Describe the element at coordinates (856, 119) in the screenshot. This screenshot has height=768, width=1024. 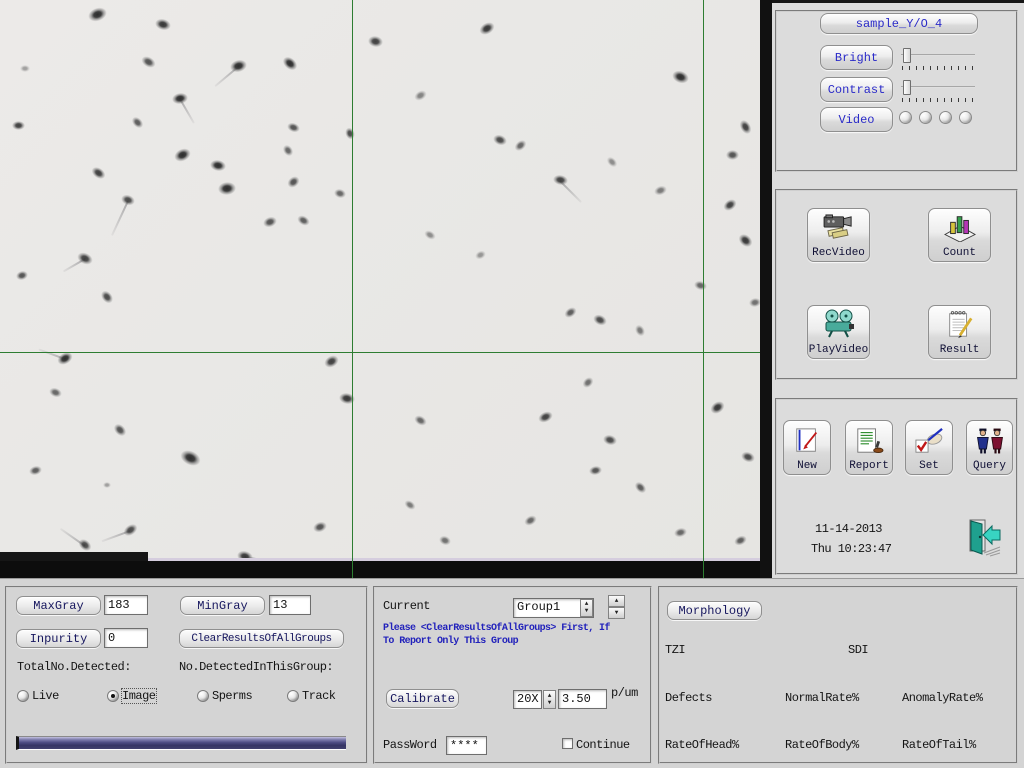
I see `video-button: Video` at that location.